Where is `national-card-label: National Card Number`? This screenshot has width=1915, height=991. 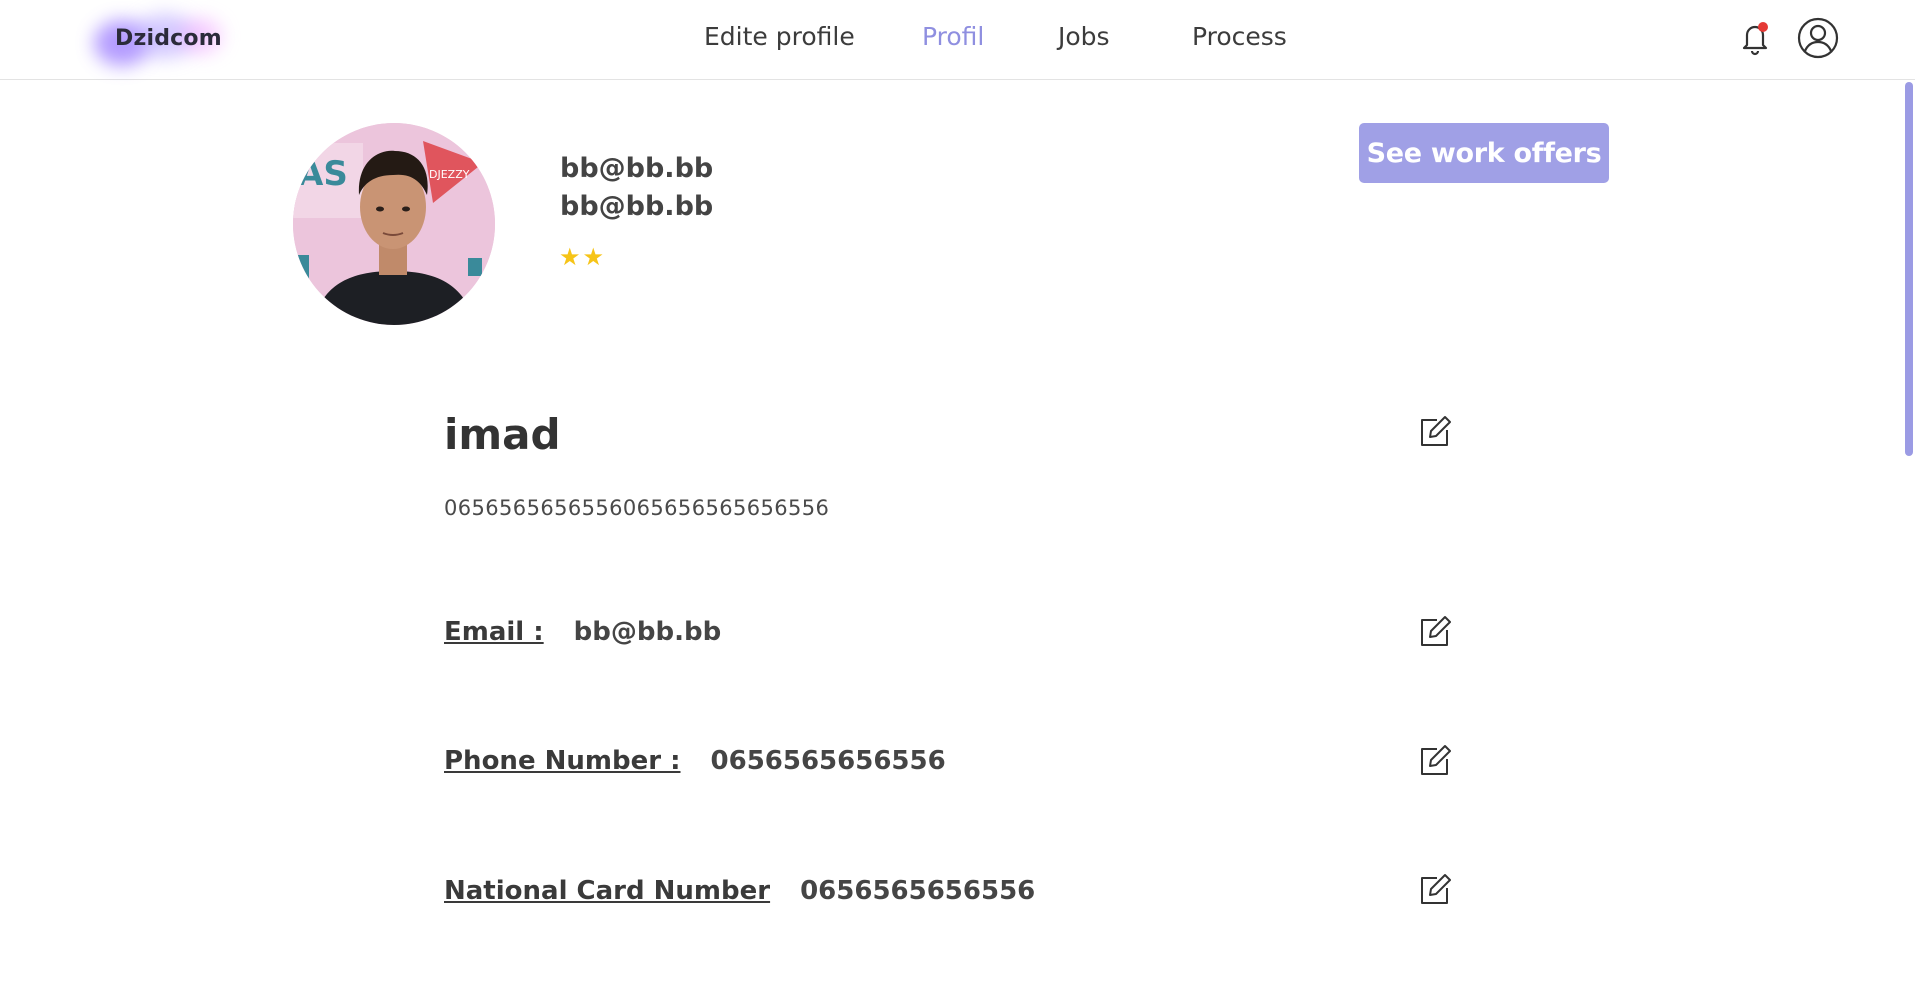
national-card-label: National Card Number is located at coordinates (607, 891).